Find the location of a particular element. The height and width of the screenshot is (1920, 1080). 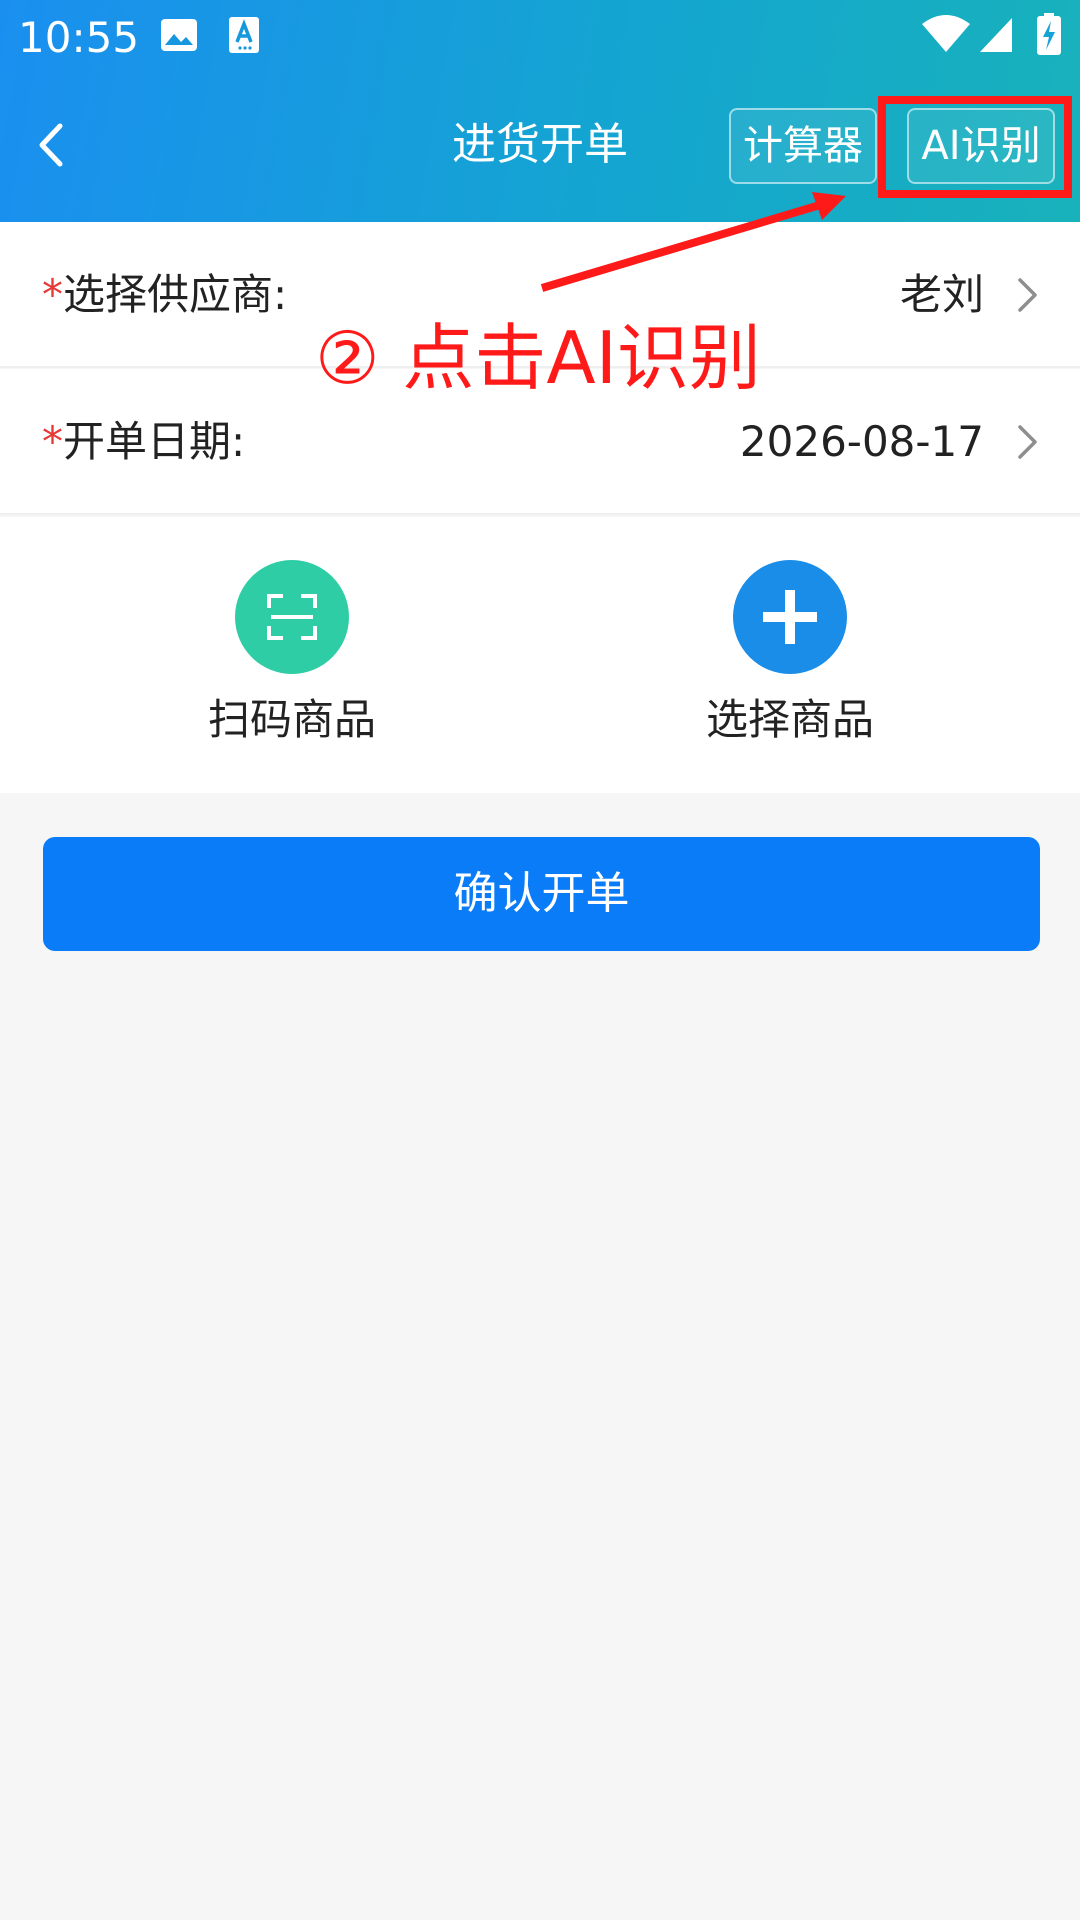

date-value: 2026-08-17 is located at coordinates (861, 441).